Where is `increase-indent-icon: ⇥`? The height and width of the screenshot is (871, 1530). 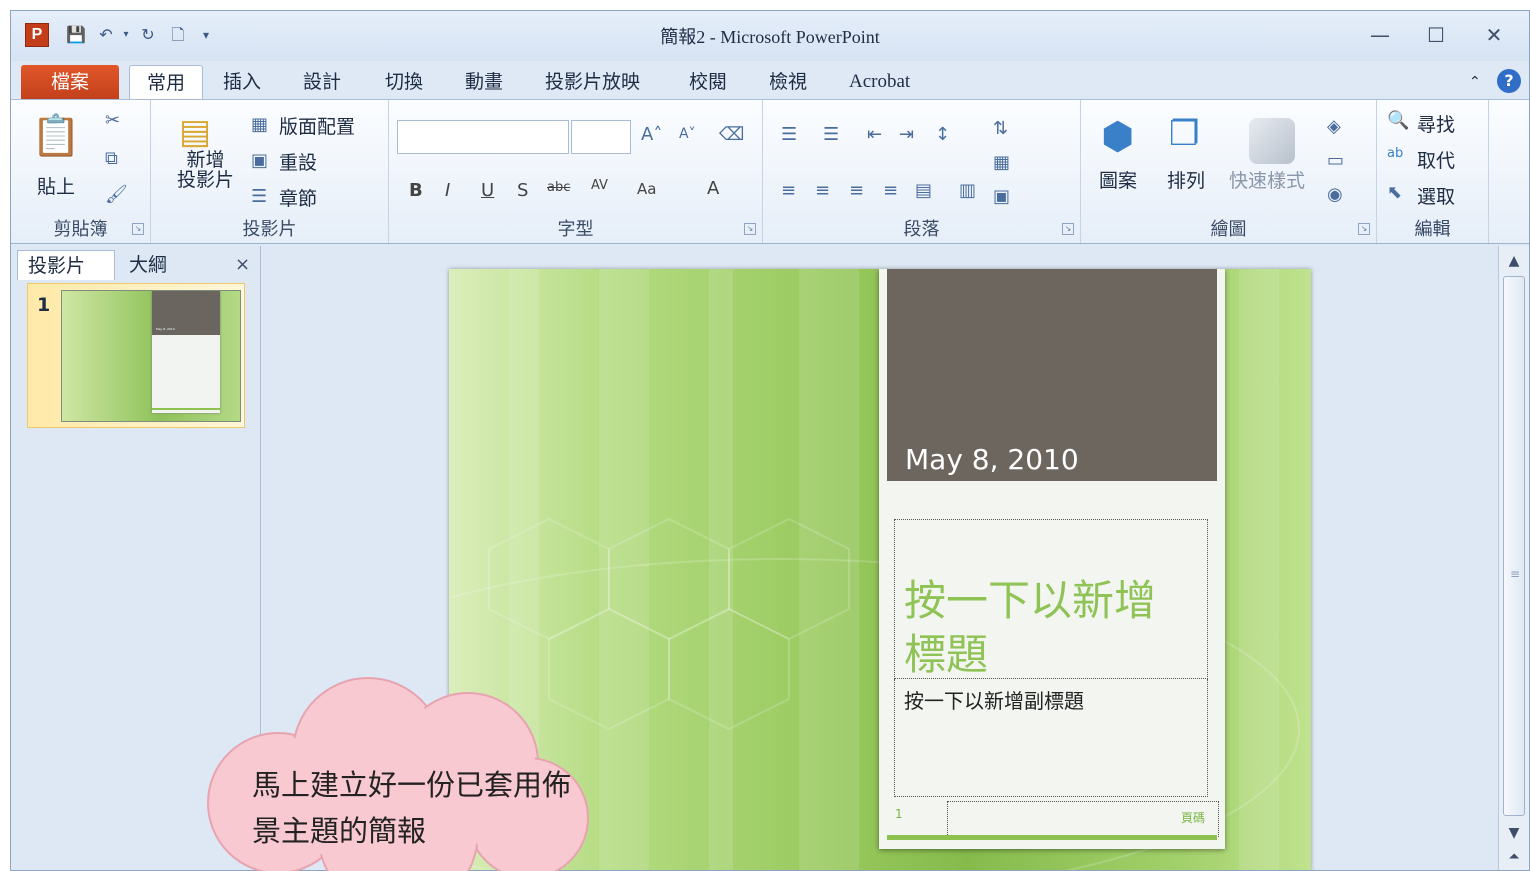
increase-indent-icon: ⇥ is located at coordinates (906, 134).